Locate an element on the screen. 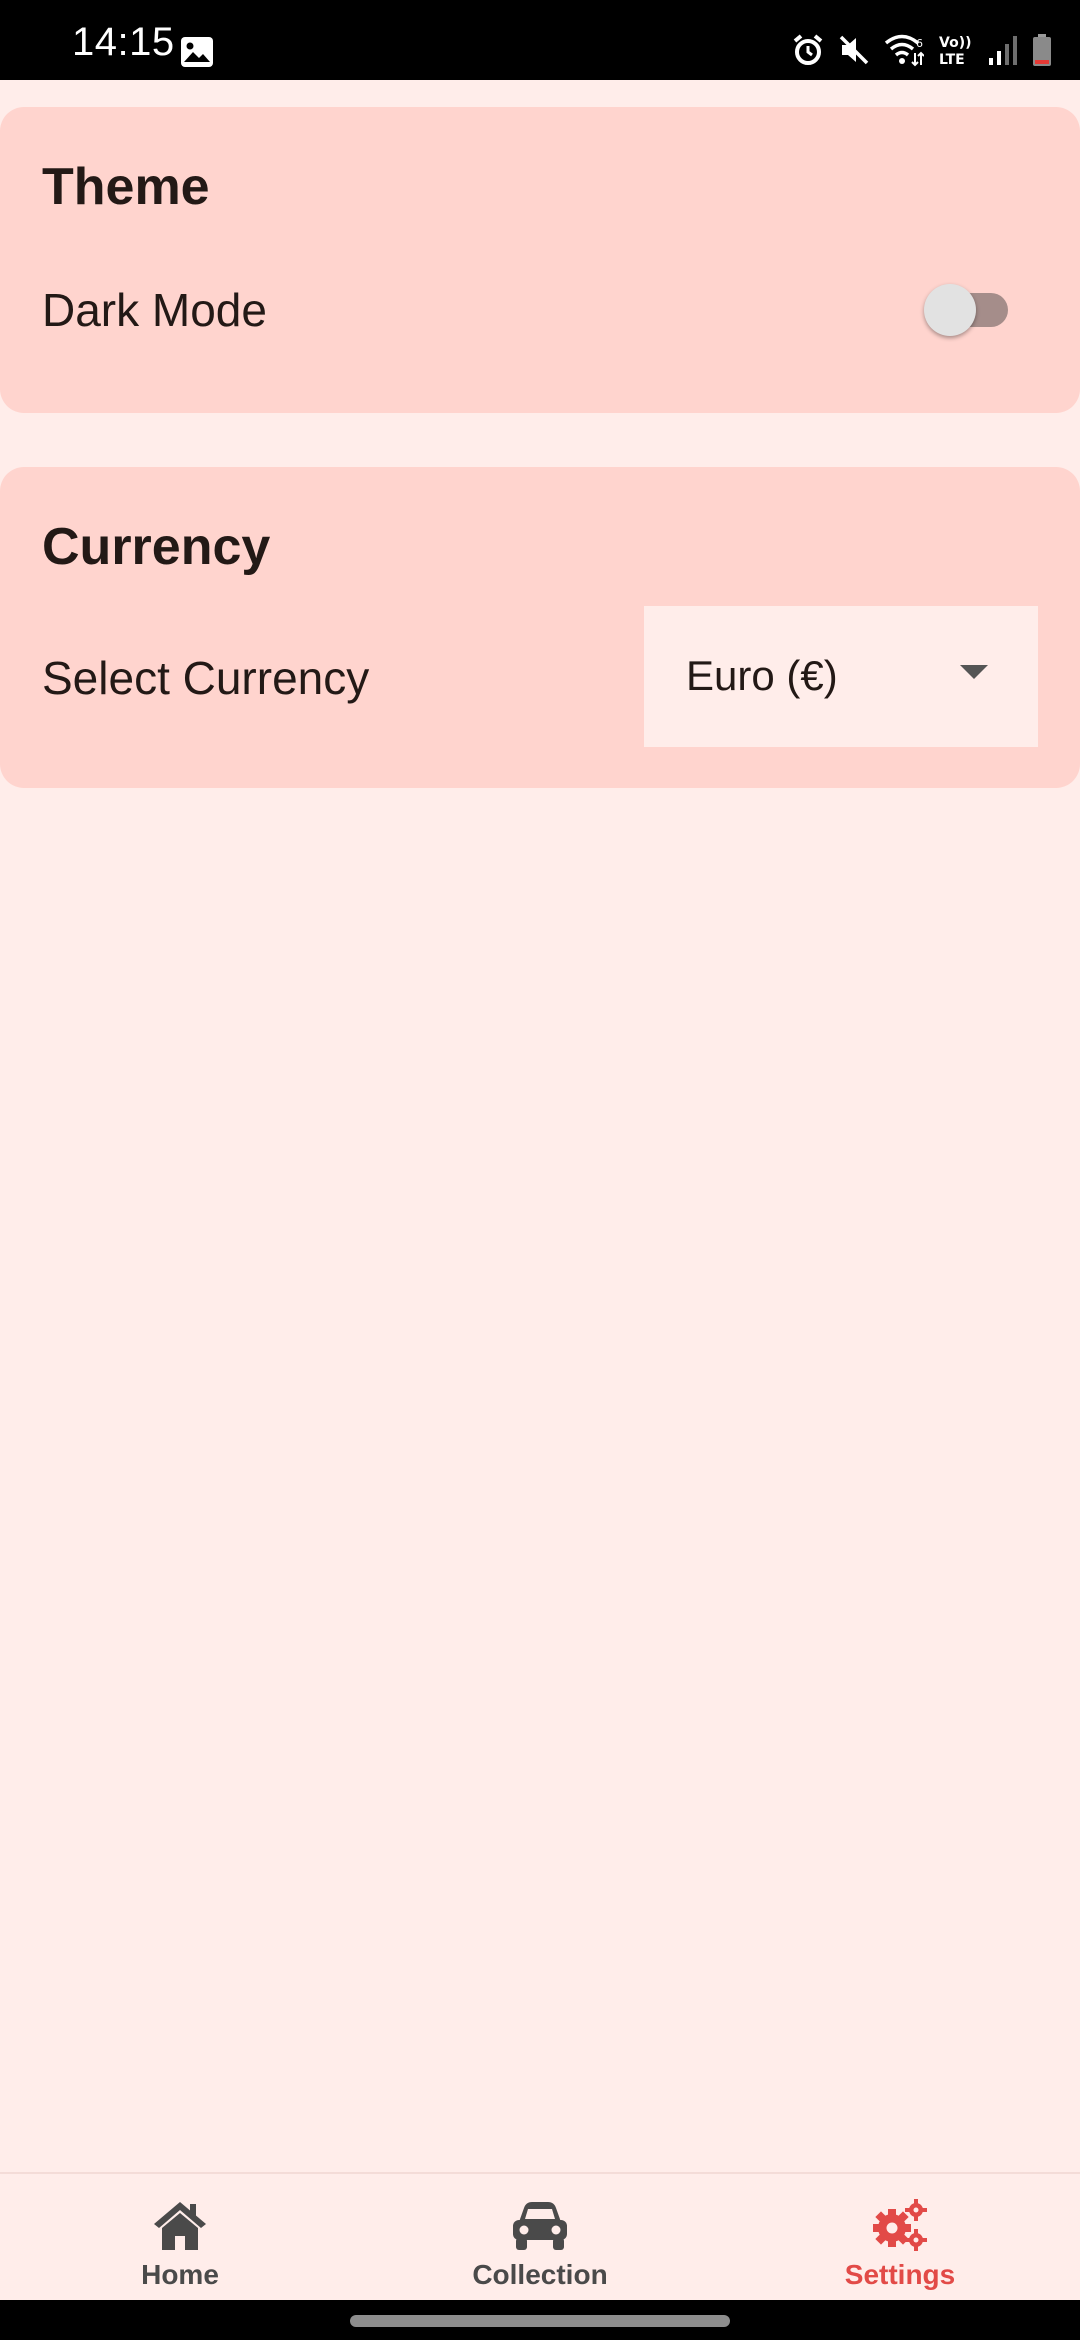  nav-item-home: Home is located at coordinates (180, 2238).